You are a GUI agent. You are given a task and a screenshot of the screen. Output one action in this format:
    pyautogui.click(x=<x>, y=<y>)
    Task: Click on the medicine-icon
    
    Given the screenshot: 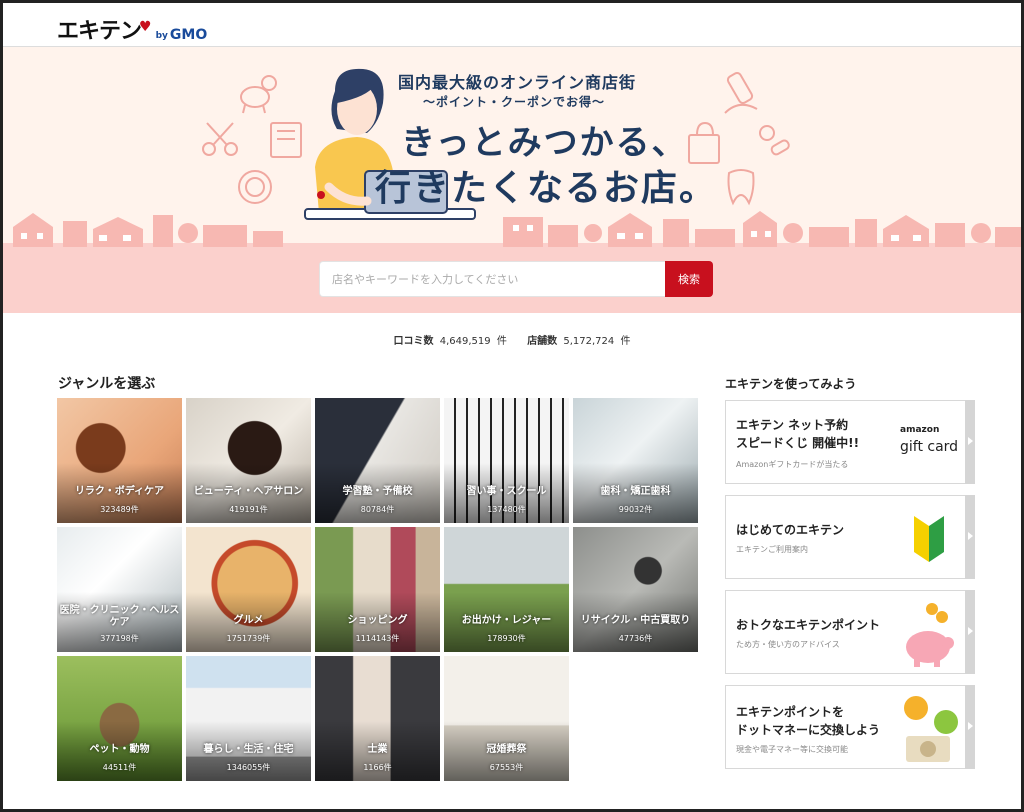 What is the action you would take?
    pyautogui.click(x=774, y=140)
    